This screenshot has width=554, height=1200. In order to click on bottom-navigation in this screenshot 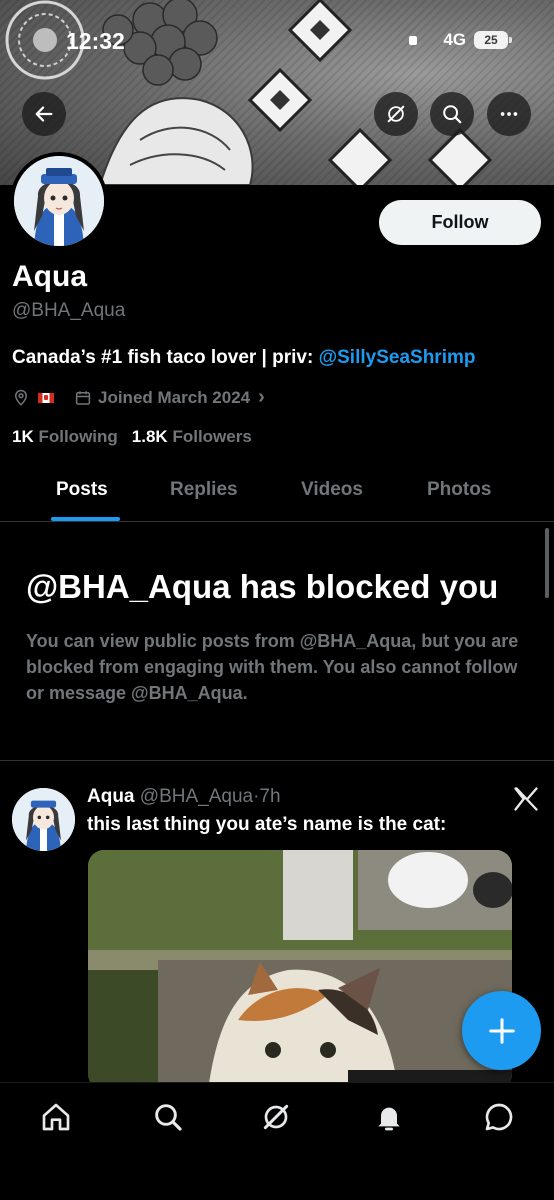, I will do `click(277, 1141)`.